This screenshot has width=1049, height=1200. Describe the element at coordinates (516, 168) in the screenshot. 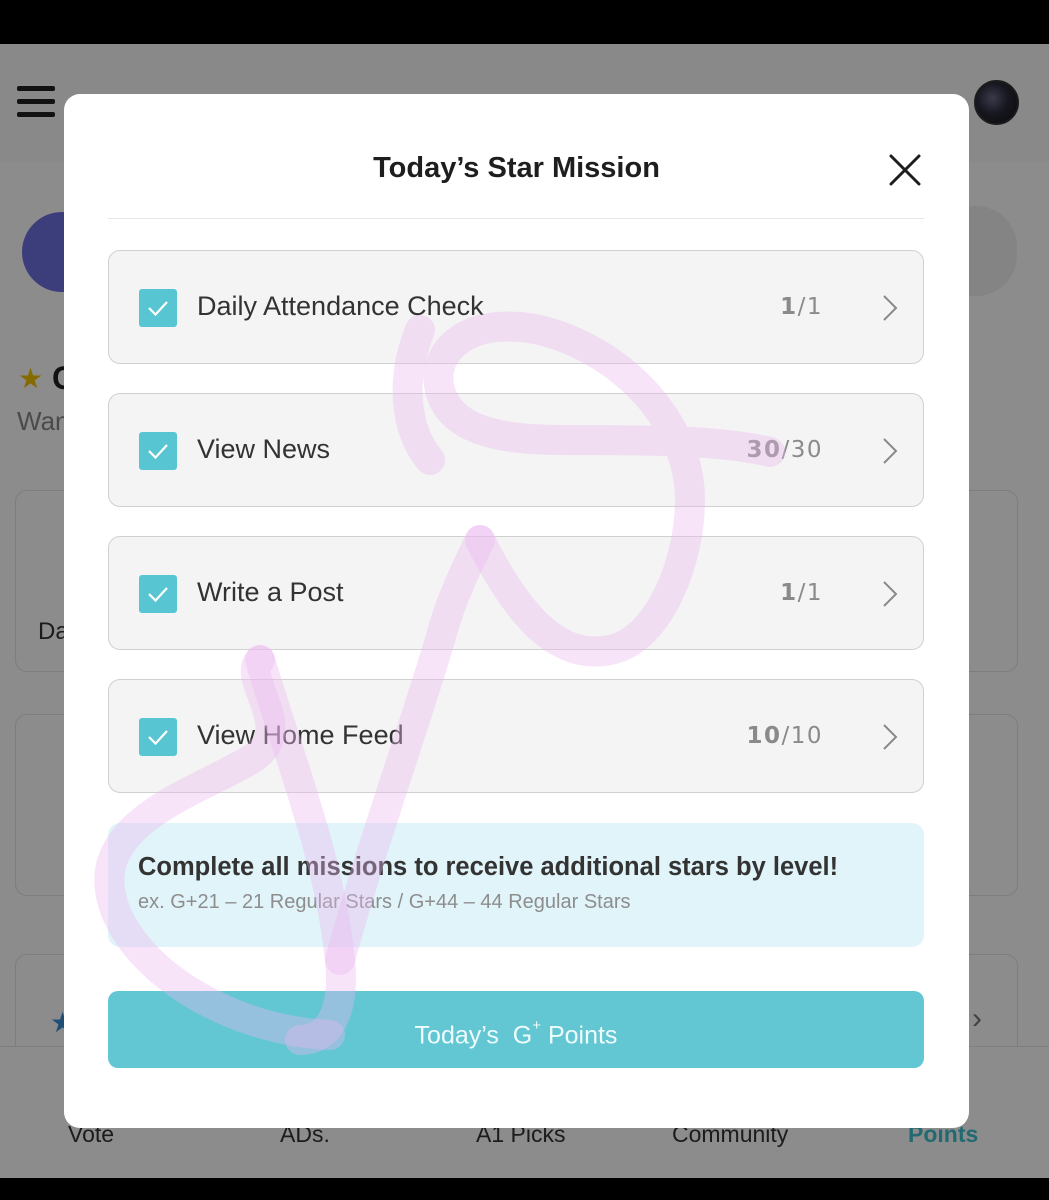

I see `modal-title: Today’s Star Mission` at that location.